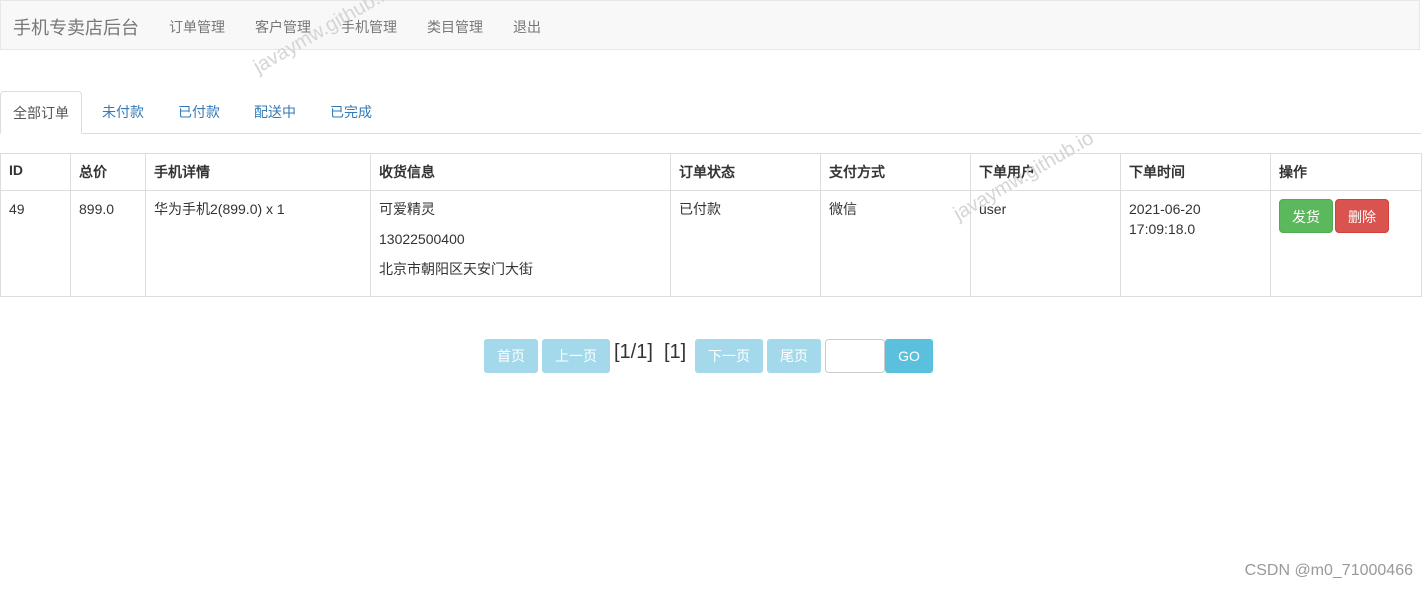 This screenshot has width=1428, height=590. Describe the element at coordinates (283, 27) in the screenshot. I see `nav-customer-management: 客户管理` at that location.